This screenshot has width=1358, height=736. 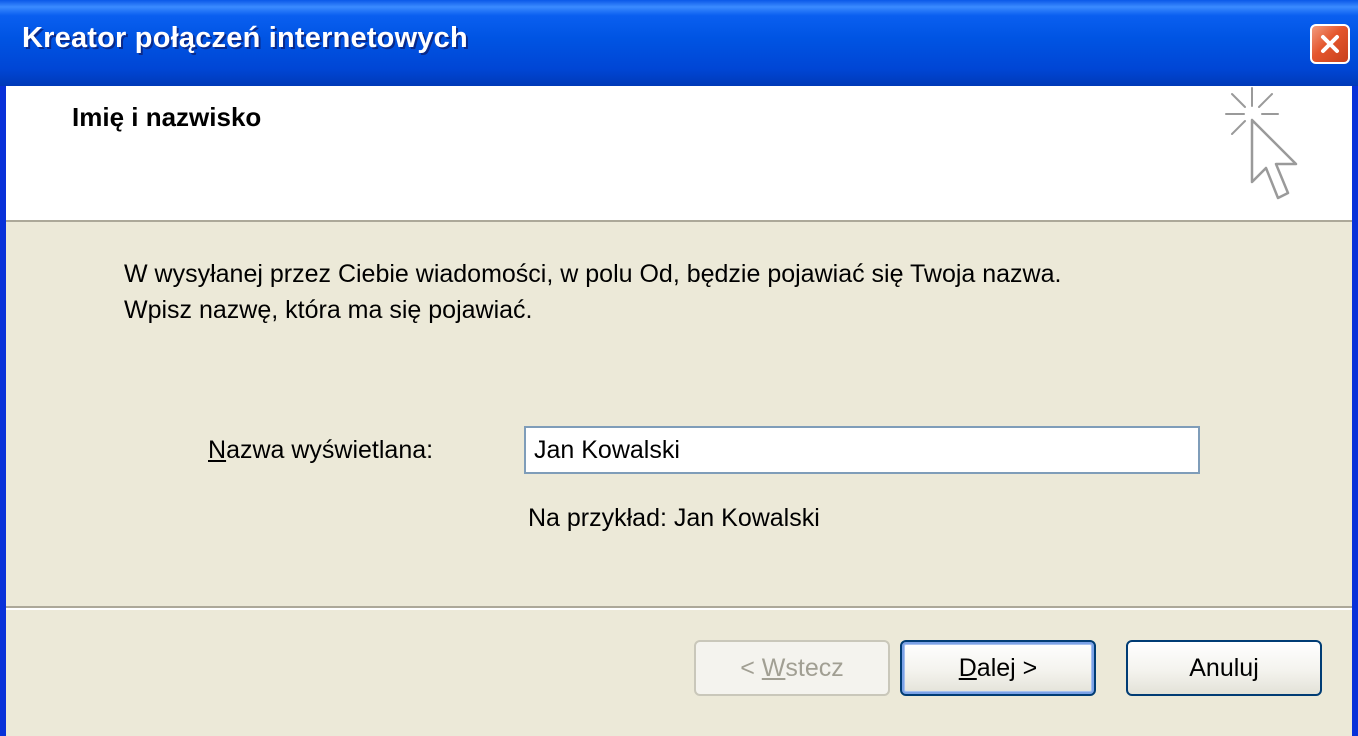 I want to click on display-name-label: Nazwa wyświetlana:, so click(x=320, y=450).